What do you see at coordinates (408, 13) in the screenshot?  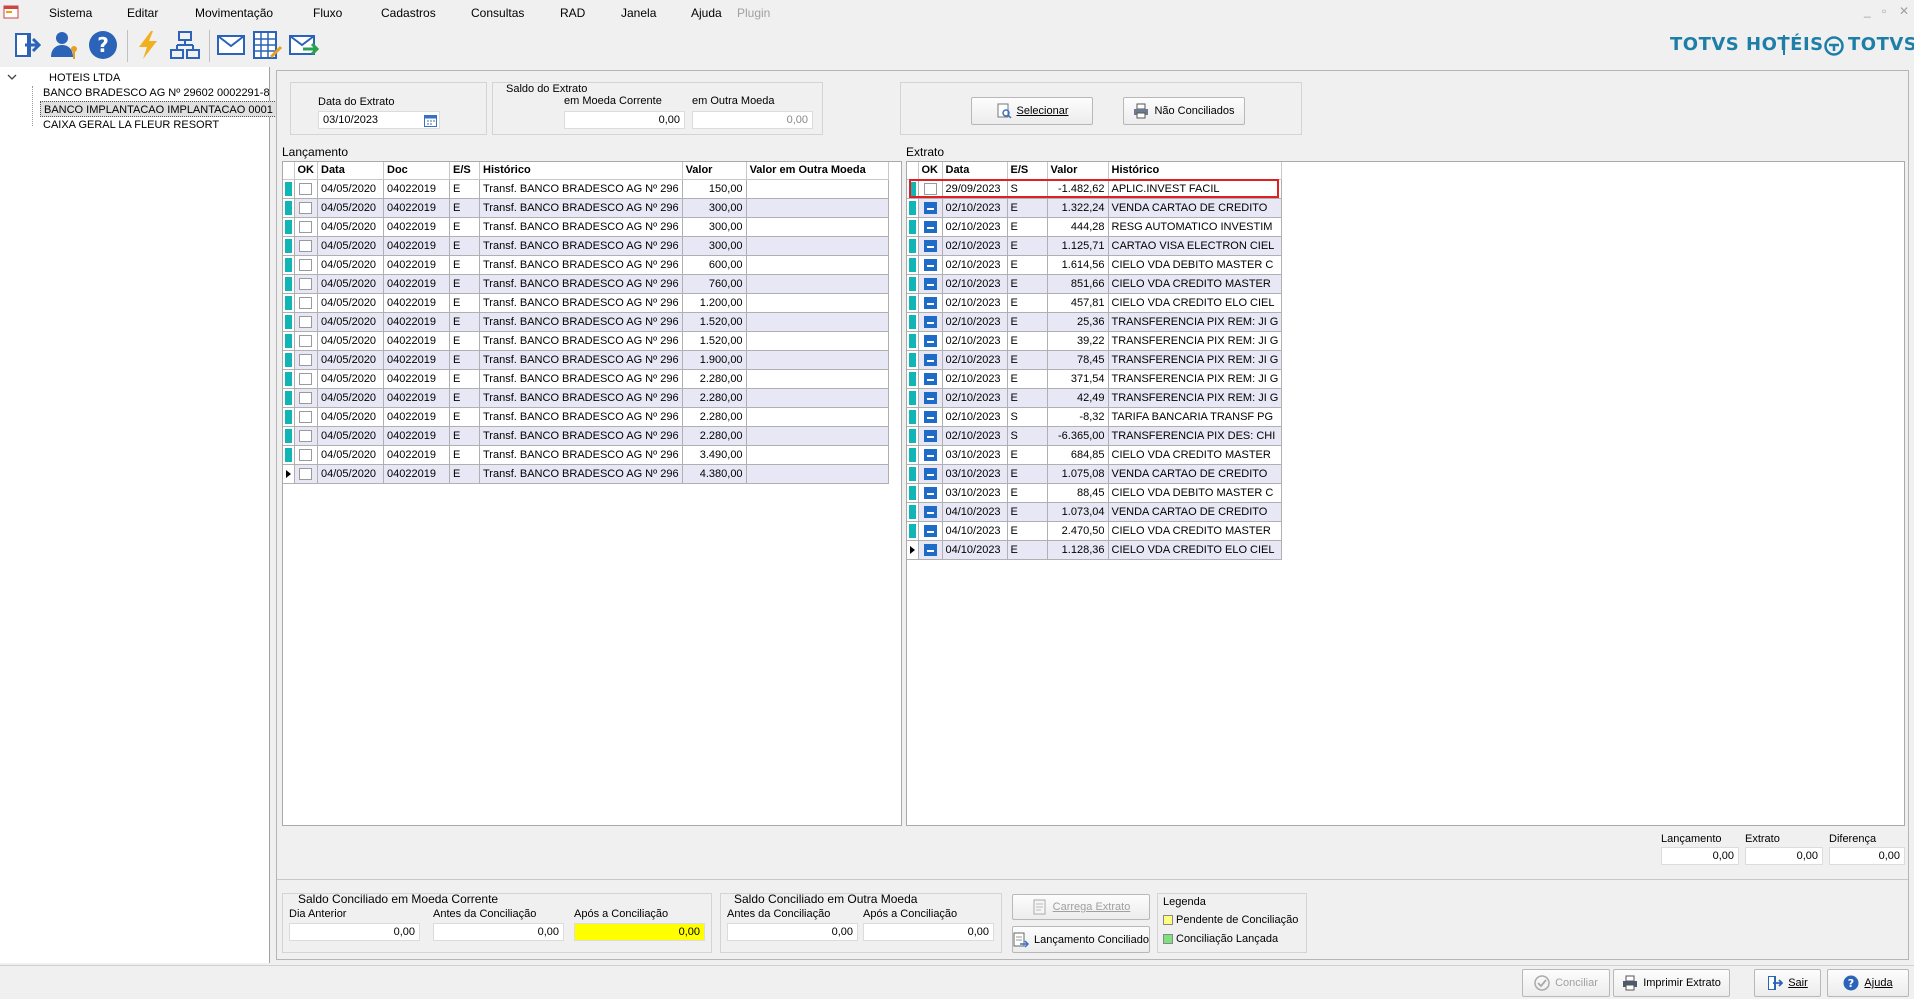 I see `menu-cadastros: Cadastros` at bounding box center [408, 13].